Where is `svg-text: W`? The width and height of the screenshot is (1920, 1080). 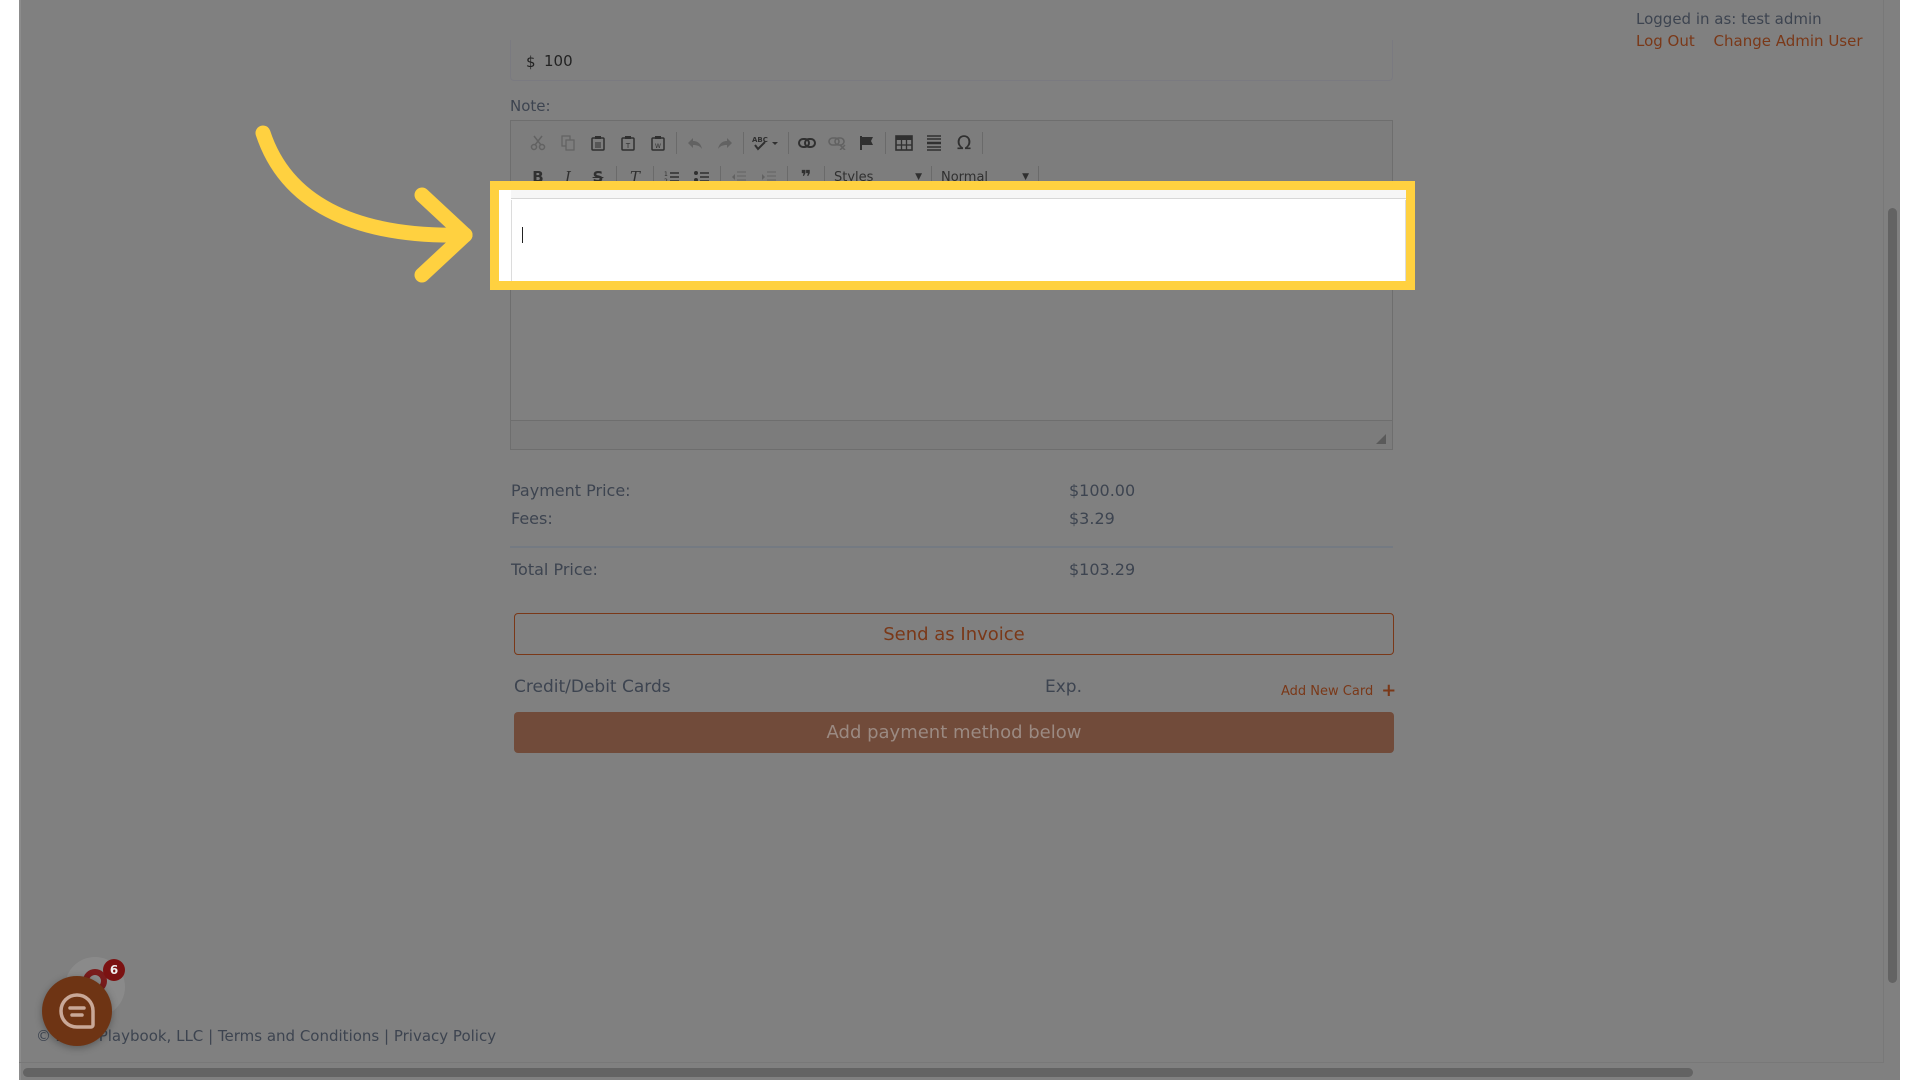
svg-text: W is located at coordinates (658, 146).